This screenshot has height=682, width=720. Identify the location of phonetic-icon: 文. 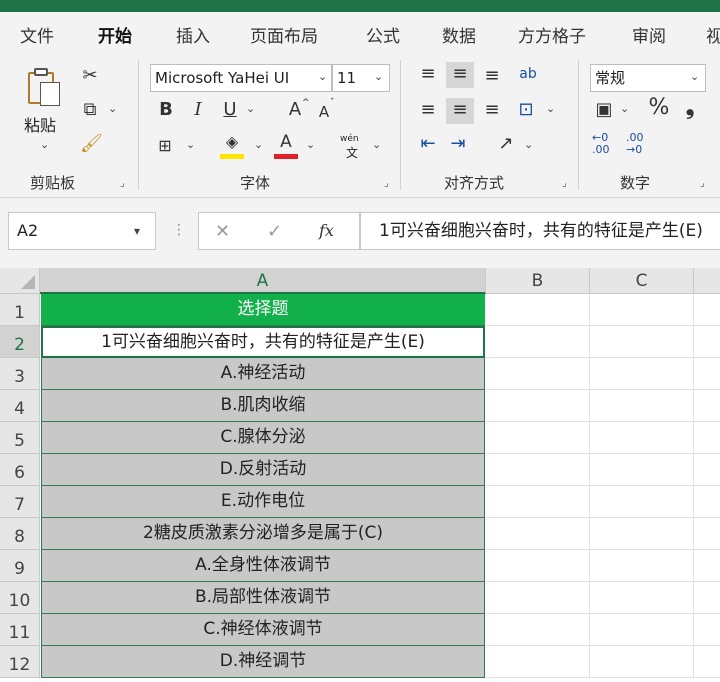
(352, 152).